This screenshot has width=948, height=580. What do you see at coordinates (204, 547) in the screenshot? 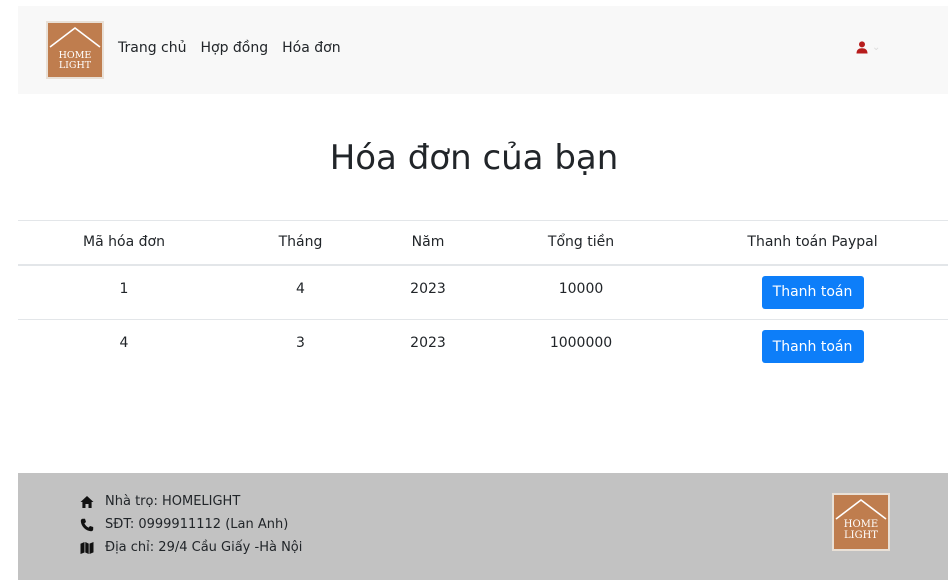
I see `footer-address: Địa chỉ: 29/4 Cầu Giấy -Hà Nội` at bounding box center [204, 547].